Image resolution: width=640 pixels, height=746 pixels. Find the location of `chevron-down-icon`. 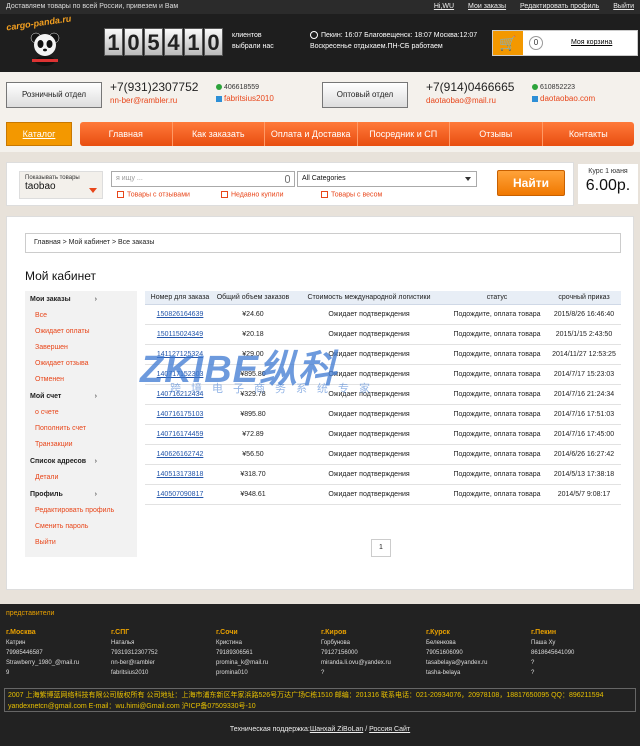

chevron-down-icon is located at coordinates (468, 179).